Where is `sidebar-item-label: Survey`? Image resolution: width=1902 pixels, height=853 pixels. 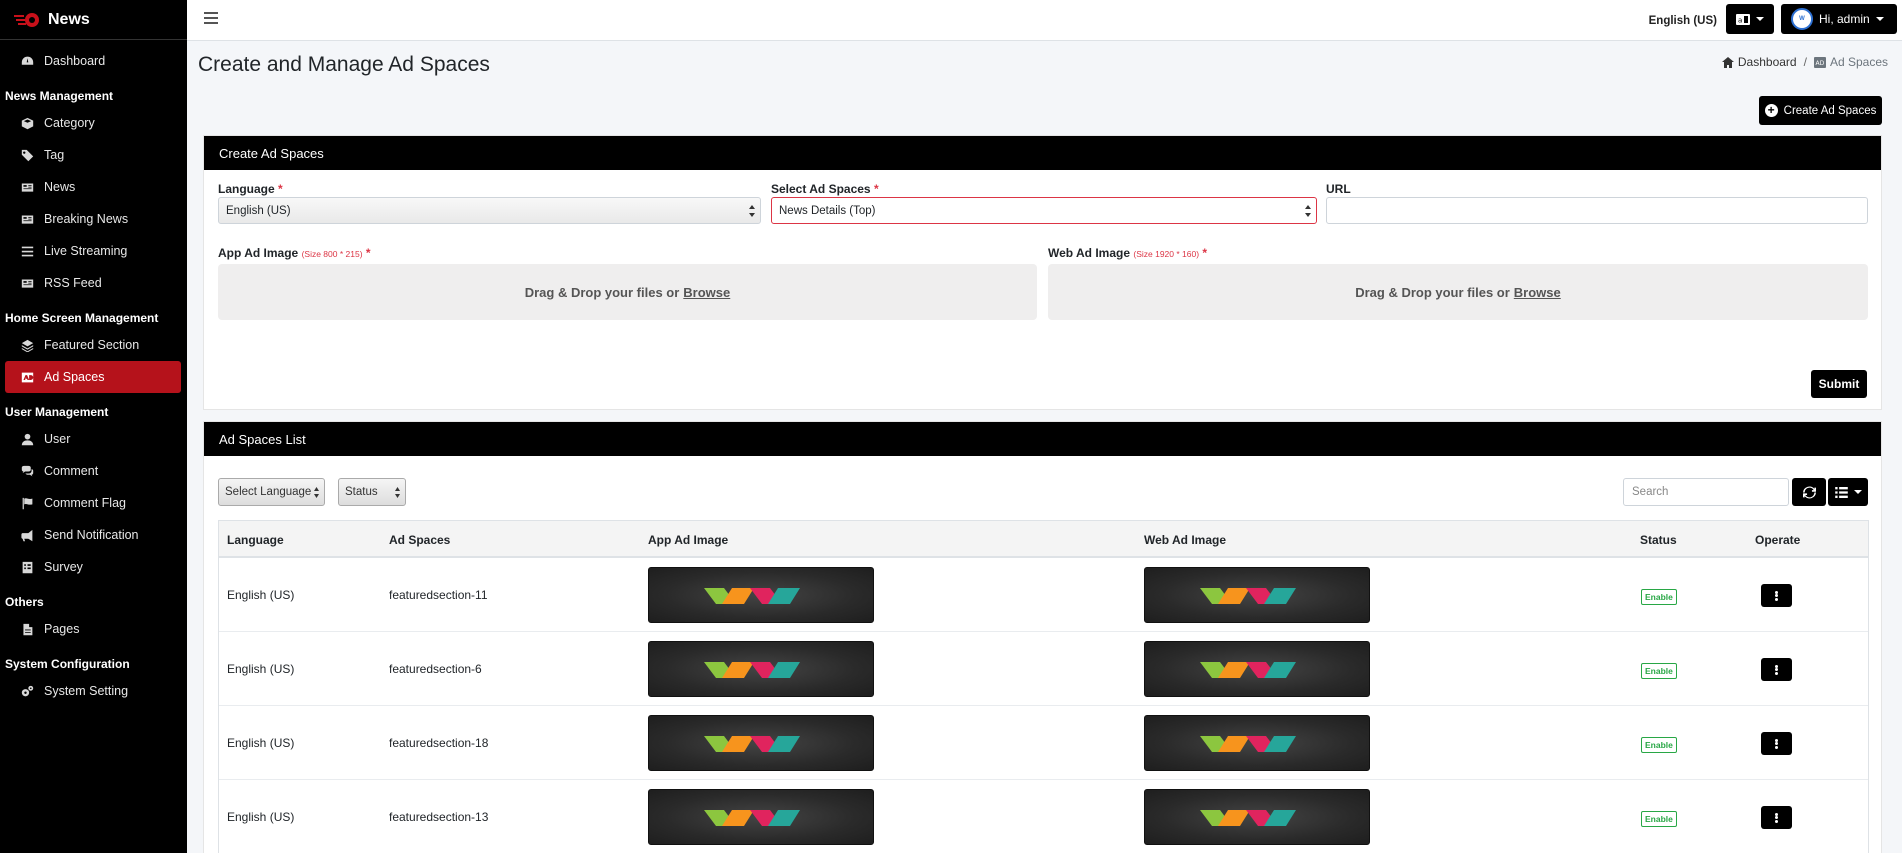 sidebar-item-label: Survey is located at coordinates (63, 567).